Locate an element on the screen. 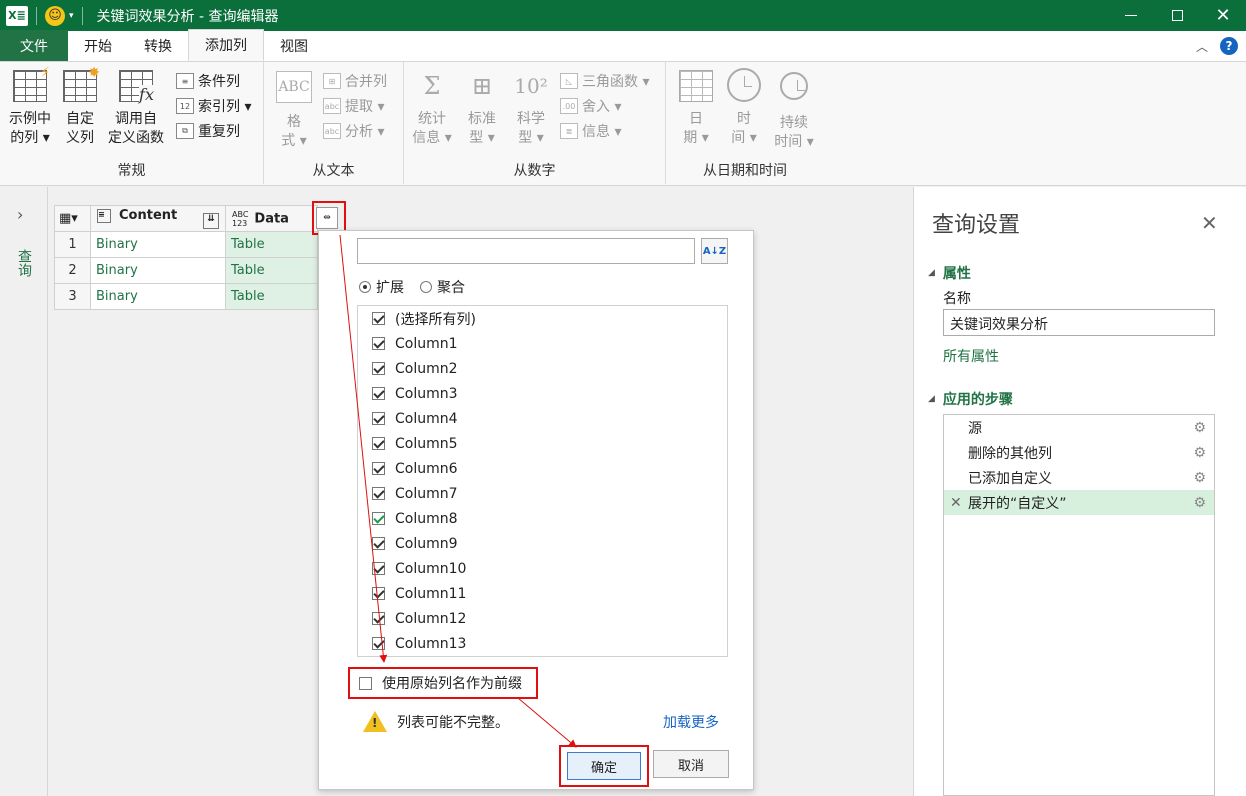 The width and height of the screenshot is (1246, 796). time-button: 时 间 ▾ is located at coordinates (744, 108).